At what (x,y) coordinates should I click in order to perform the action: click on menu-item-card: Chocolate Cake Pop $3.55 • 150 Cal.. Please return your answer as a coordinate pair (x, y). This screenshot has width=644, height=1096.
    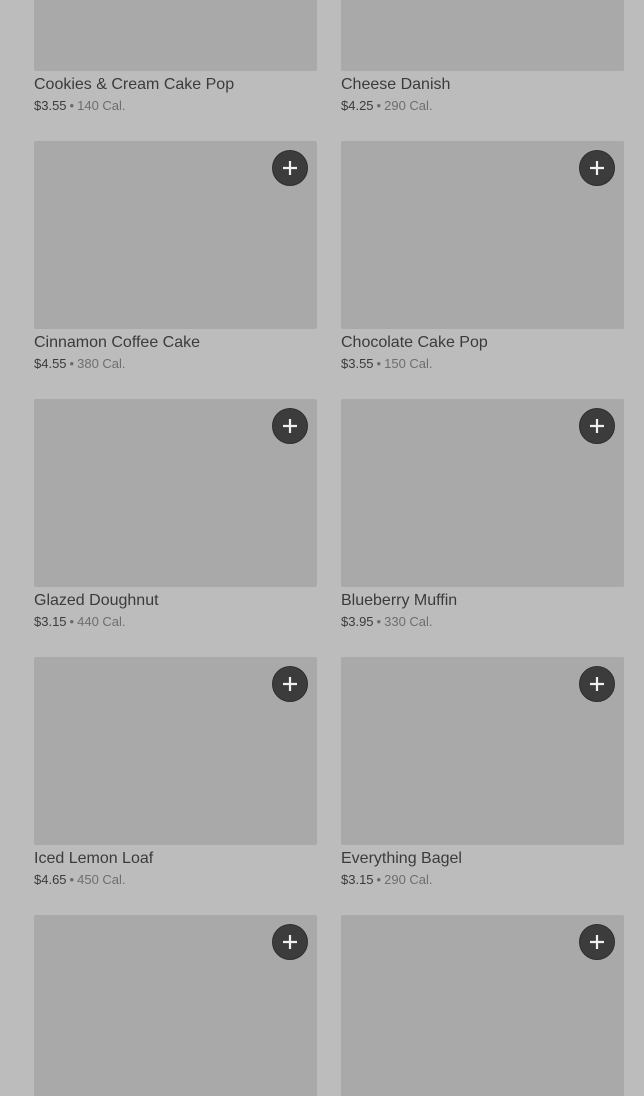
    Looking at the image, I should click on (482, 256).